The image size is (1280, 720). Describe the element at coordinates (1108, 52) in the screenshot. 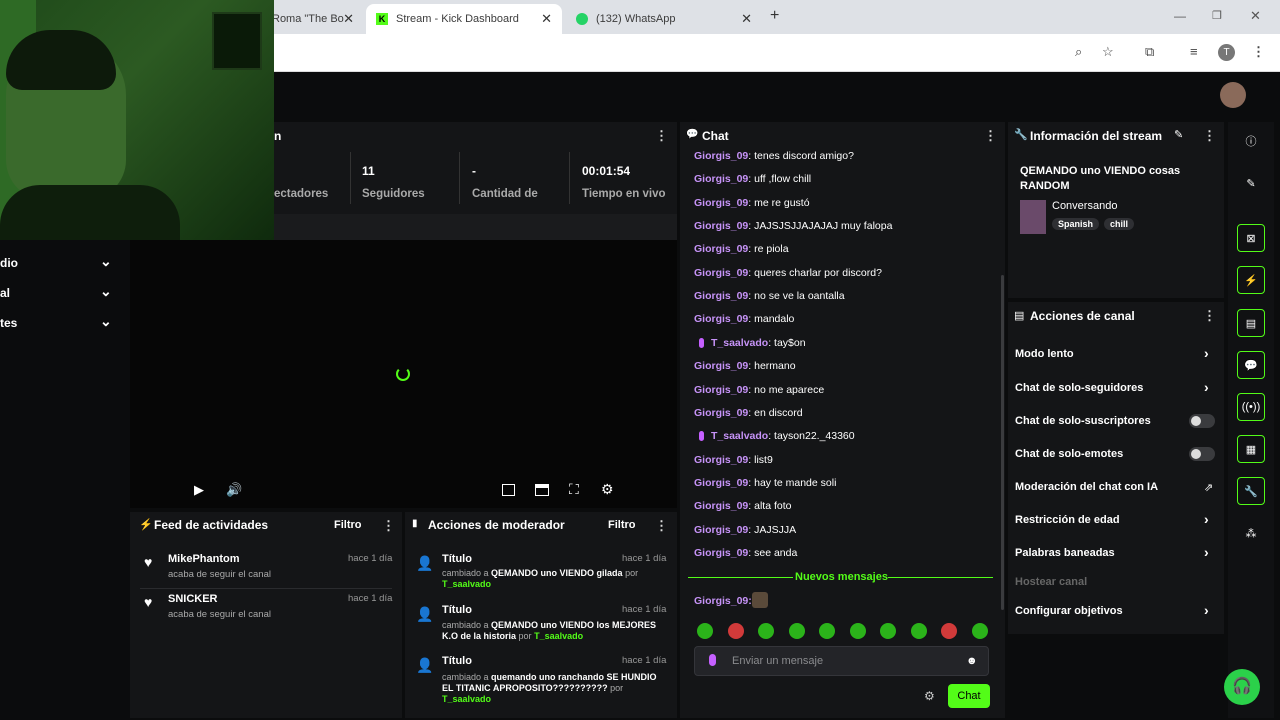

I see `star-icon: ☆` at that location.